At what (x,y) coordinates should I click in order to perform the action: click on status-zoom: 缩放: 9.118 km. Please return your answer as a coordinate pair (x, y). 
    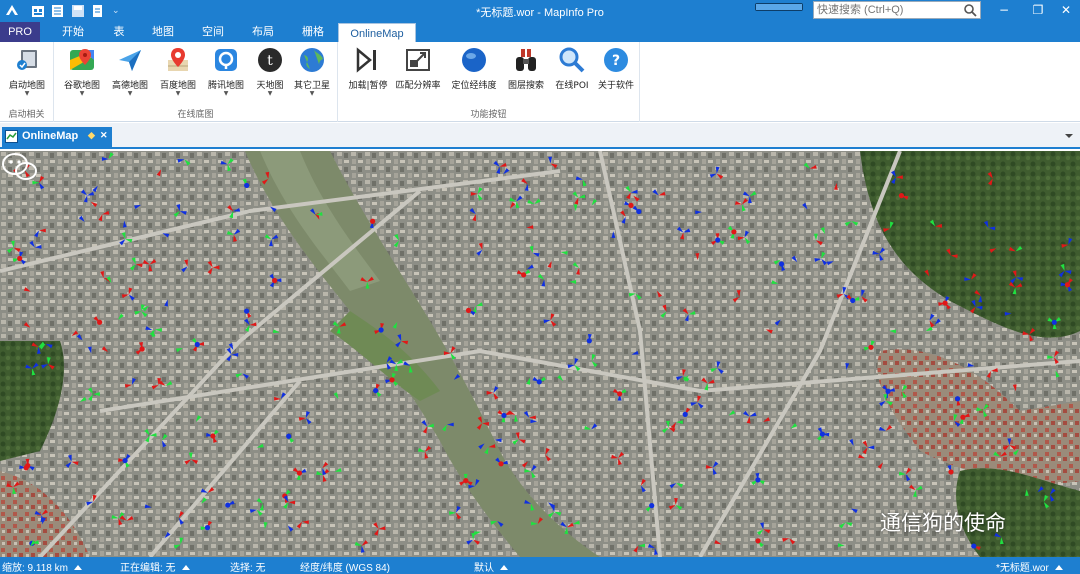
    Looking at the image, I should click on (42, 566).